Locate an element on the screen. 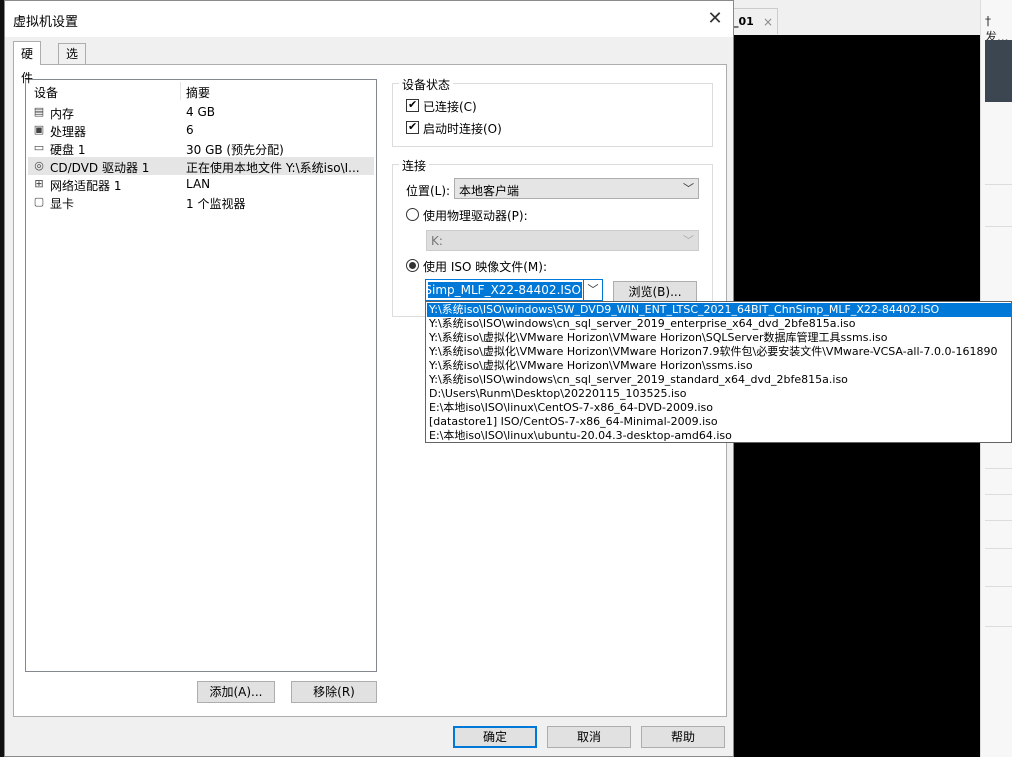 The image size is (1012, 757). device-name: 处理器 is located at coordinates (68, 132).